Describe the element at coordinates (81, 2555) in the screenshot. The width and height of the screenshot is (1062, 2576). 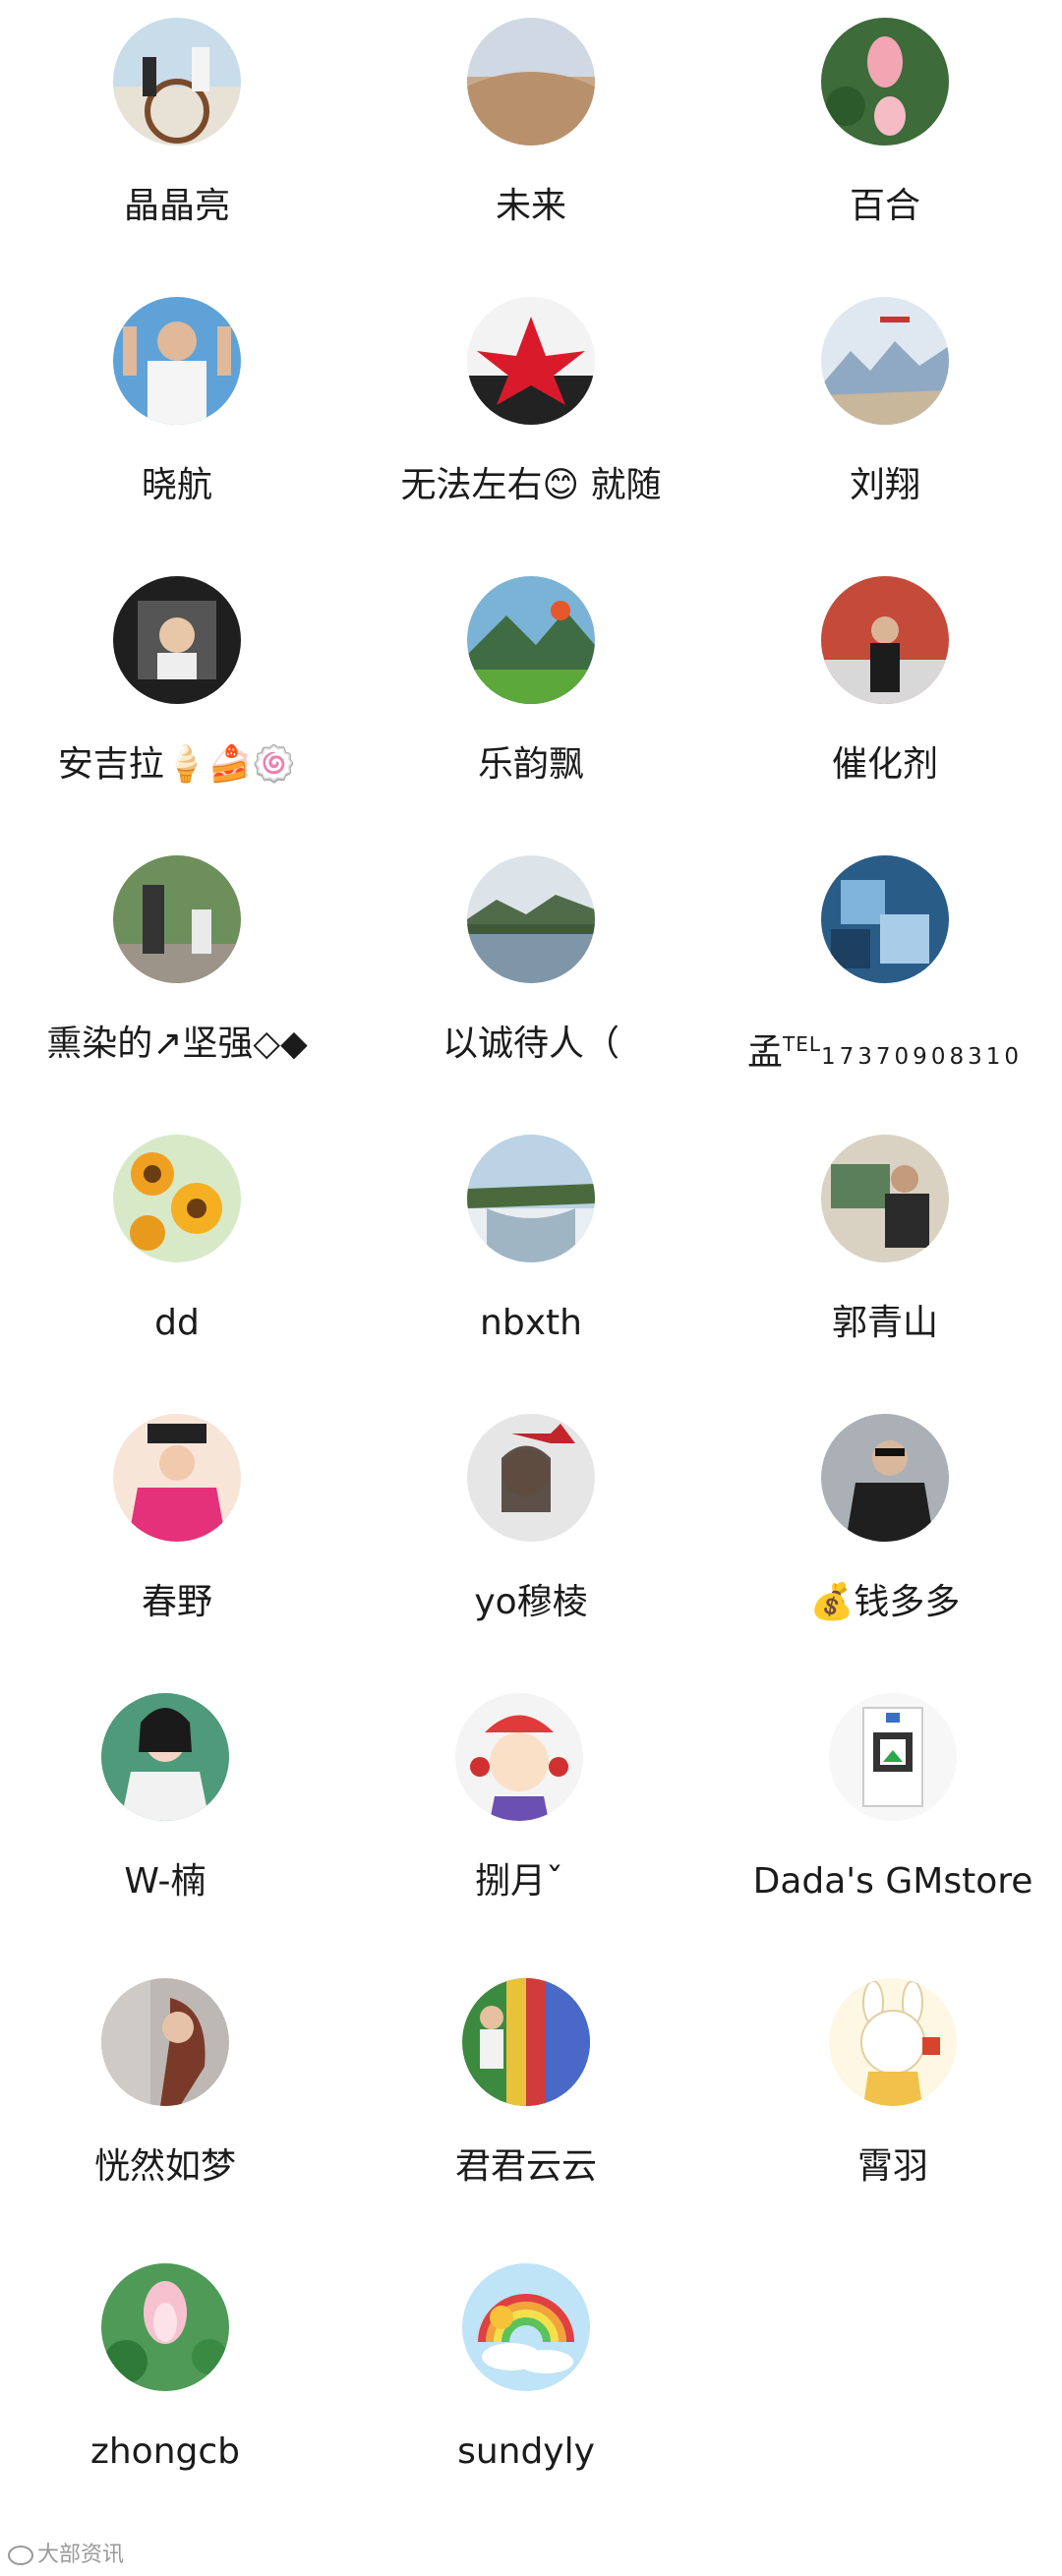
I see `watermark-text: 大部资讯` at that location.